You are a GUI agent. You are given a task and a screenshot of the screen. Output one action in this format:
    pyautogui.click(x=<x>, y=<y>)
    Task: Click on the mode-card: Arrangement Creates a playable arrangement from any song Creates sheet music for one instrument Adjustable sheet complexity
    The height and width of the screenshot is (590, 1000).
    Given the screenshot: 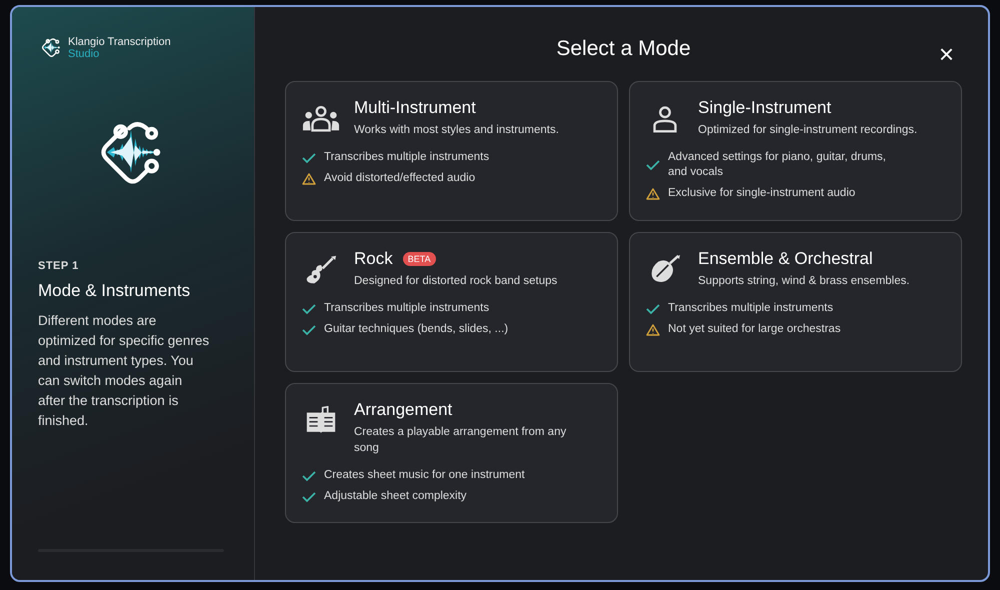 What is the action you would take?
    pyautogui.click(x=451, y=453)
    